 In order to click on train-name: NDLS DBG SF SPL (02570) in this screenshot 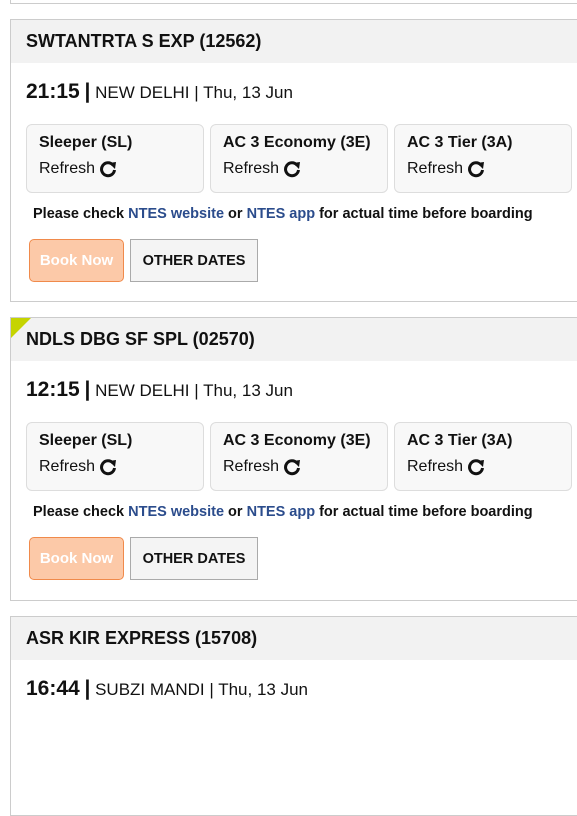, I will do `click(140, 339)`.